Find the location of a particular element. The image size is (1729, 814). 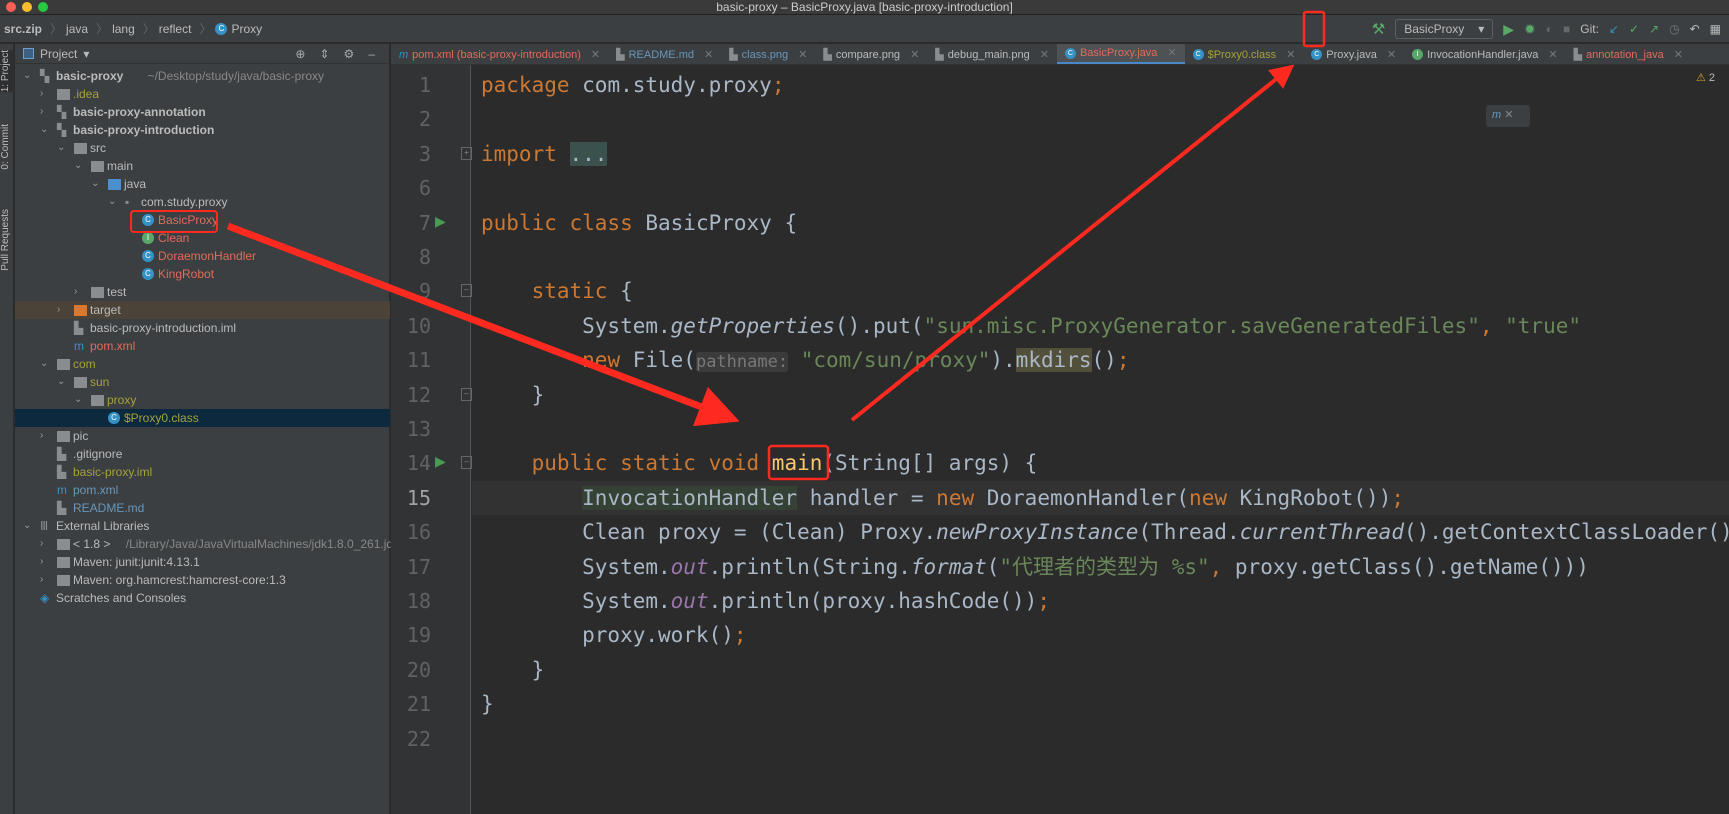

tree-item: › ▚ basic-proxy-annotation is located at coordinates (202, 112).